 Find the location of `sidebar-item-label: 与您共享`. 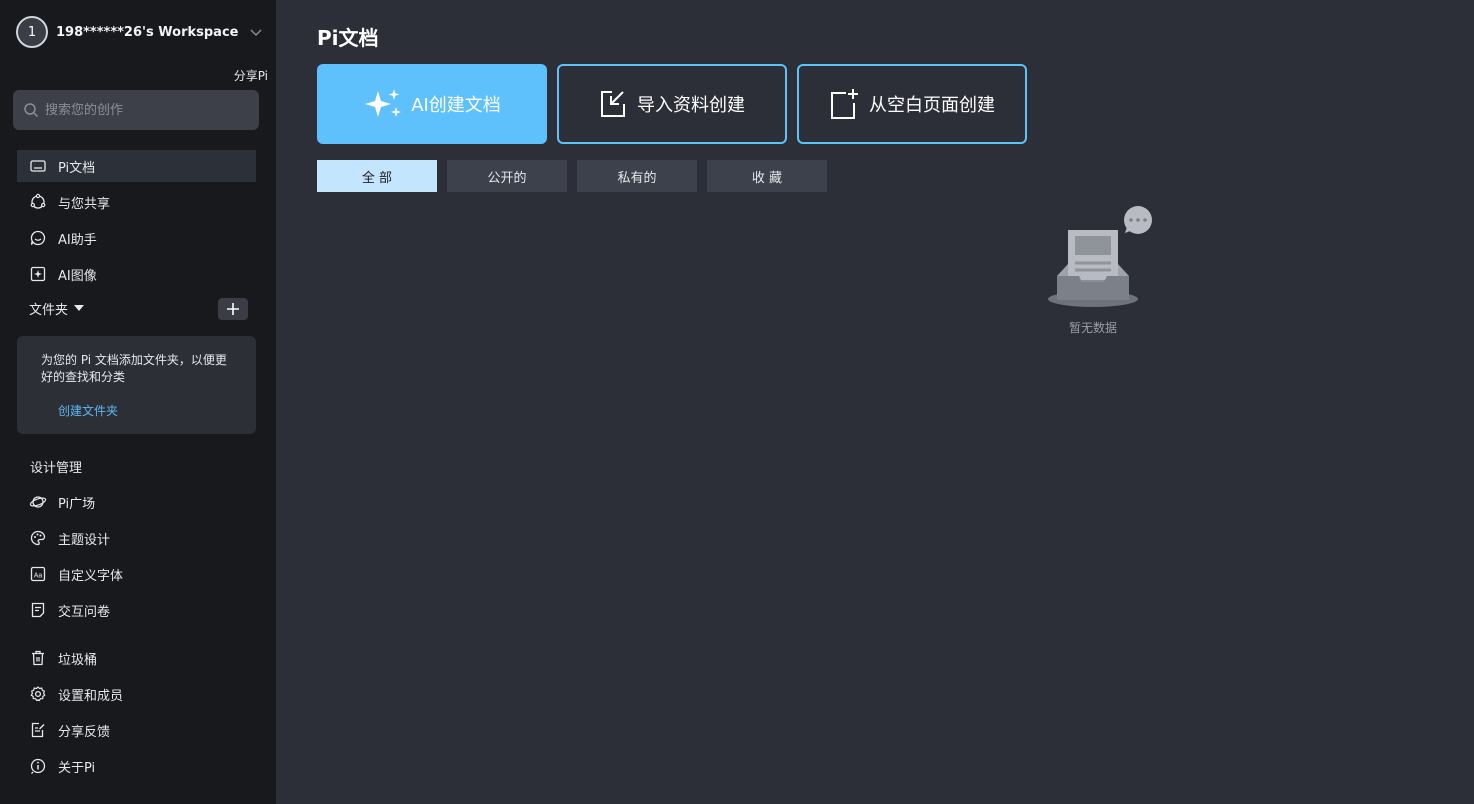

sidebar-item-label: 与您共享 is located at coordinates (84, 204).